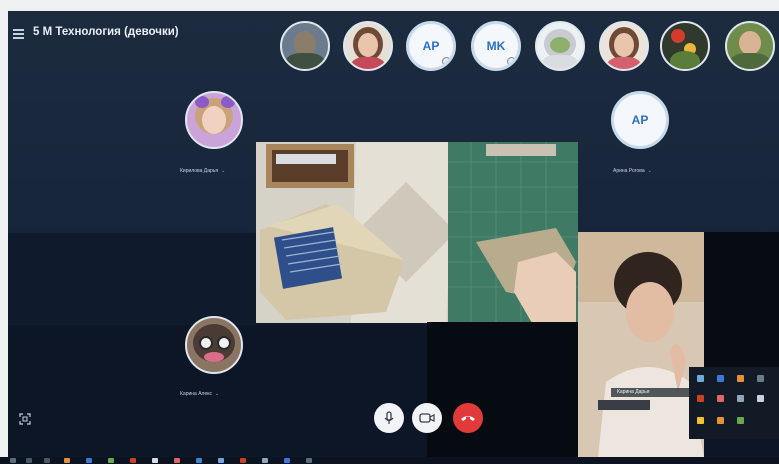 The height and width of the screenshot is (464, 779). I want to click on end-call-icon, so click(468, 418).